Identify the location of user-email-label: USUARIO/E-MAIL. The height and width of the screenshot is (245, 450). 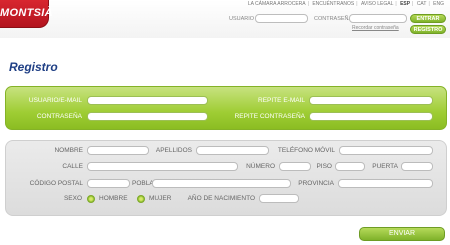
(55, 100).